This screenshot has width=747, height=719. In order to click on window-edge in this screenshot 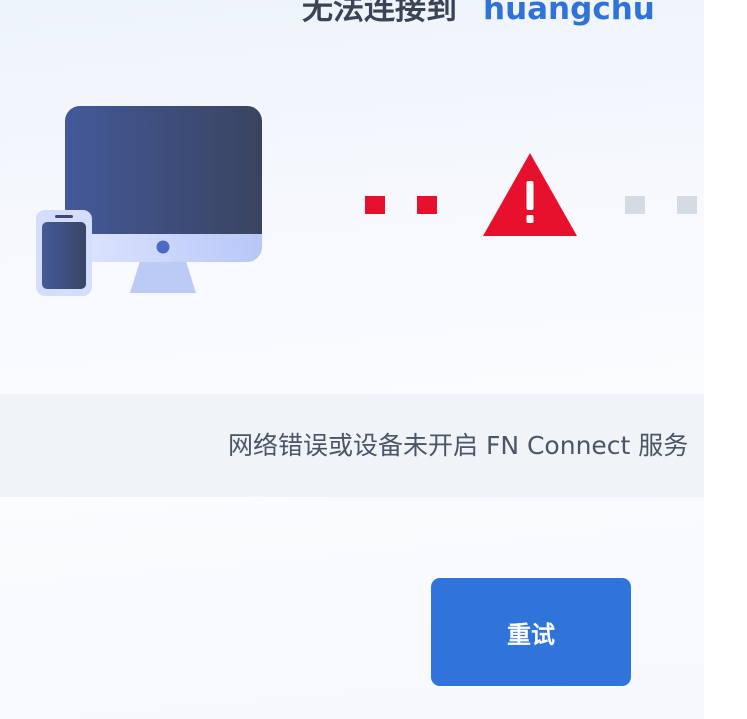, I will do `click(725, 359)`.